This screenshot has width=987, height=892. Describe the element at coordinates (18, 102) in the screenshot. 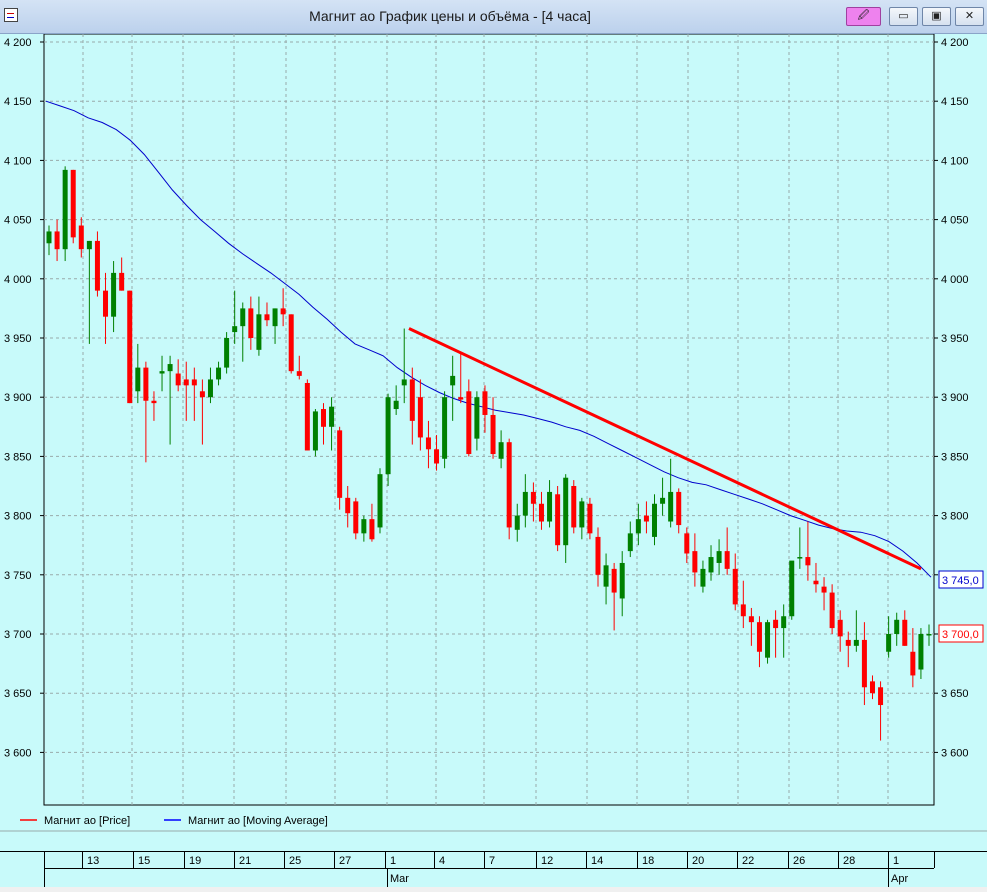

I see `y-tick-label-left: 4 150` at that location.